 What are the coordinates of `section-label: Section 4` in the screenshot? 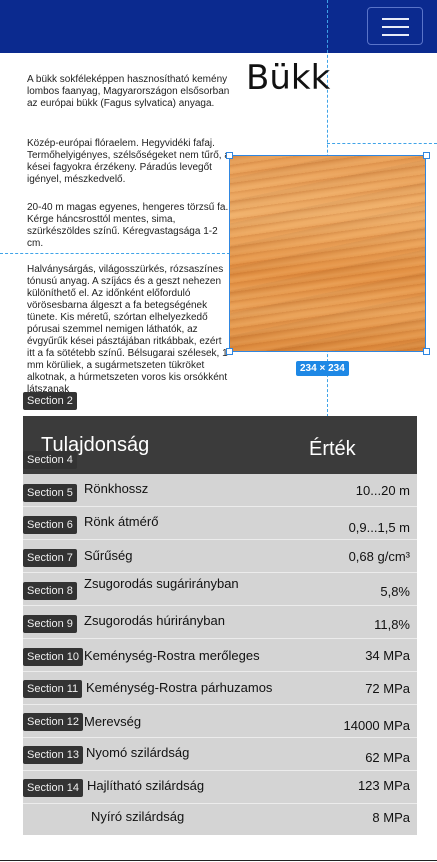 It's located at (50, 460).